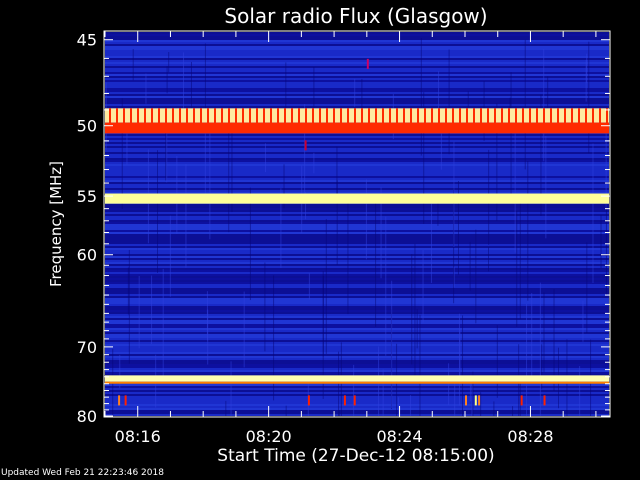 This screenshot has width=640, height=480. Describe the element at coordinates (355, 16) in the screenshot. I see `chart-title: Solar radio Flux (Glasgow)` at that location.